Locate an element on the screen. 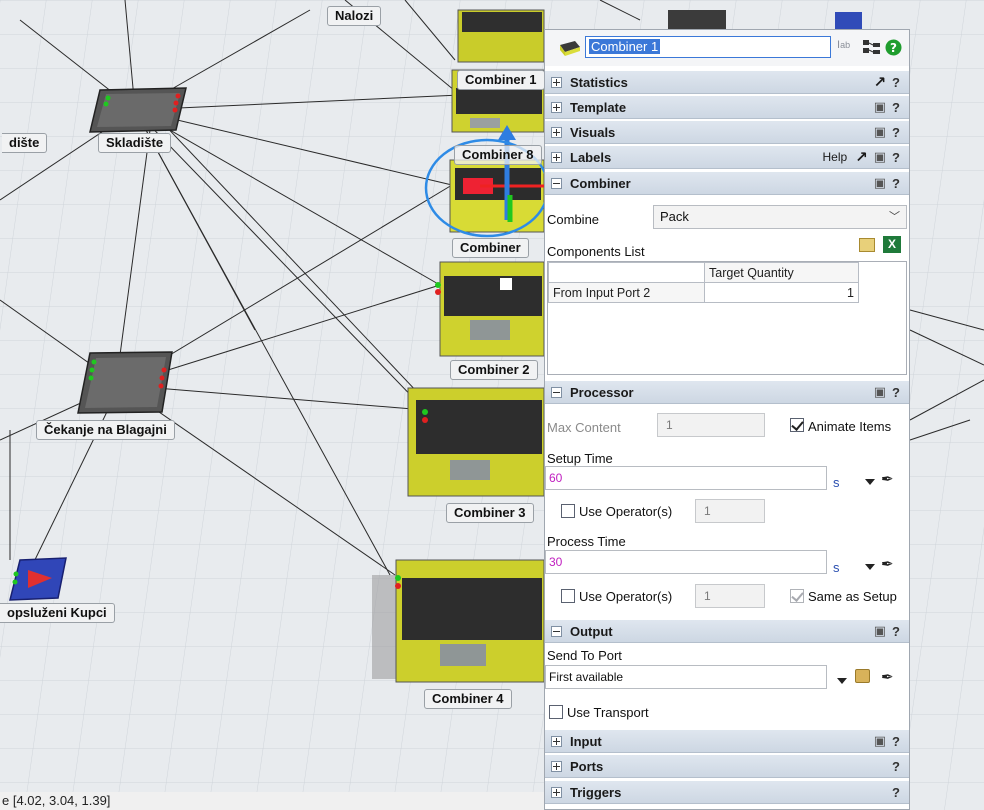  sink-neposluzeni is located at coordinates (38, 579).